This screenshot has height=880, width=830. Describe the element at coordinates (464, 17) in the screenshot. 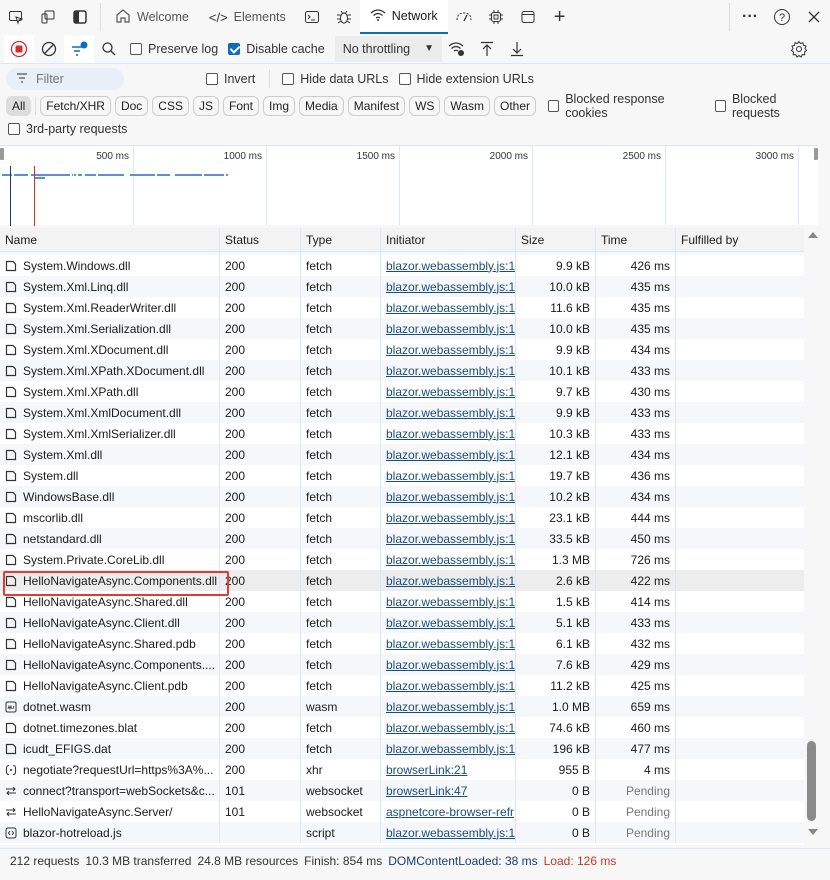

I see `performance-icon` at that location.